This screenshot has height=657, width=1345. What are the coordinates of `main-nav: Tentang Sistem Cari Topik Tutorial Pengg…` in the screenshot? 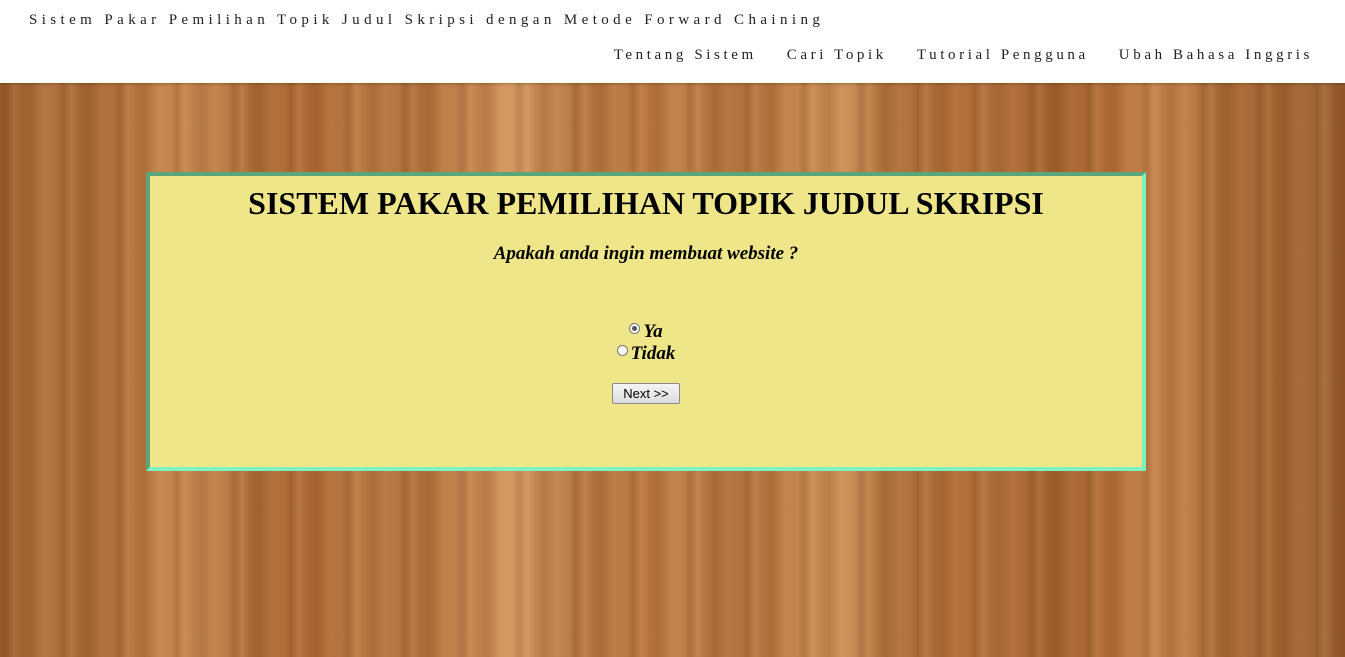 It's located at (948, 55).